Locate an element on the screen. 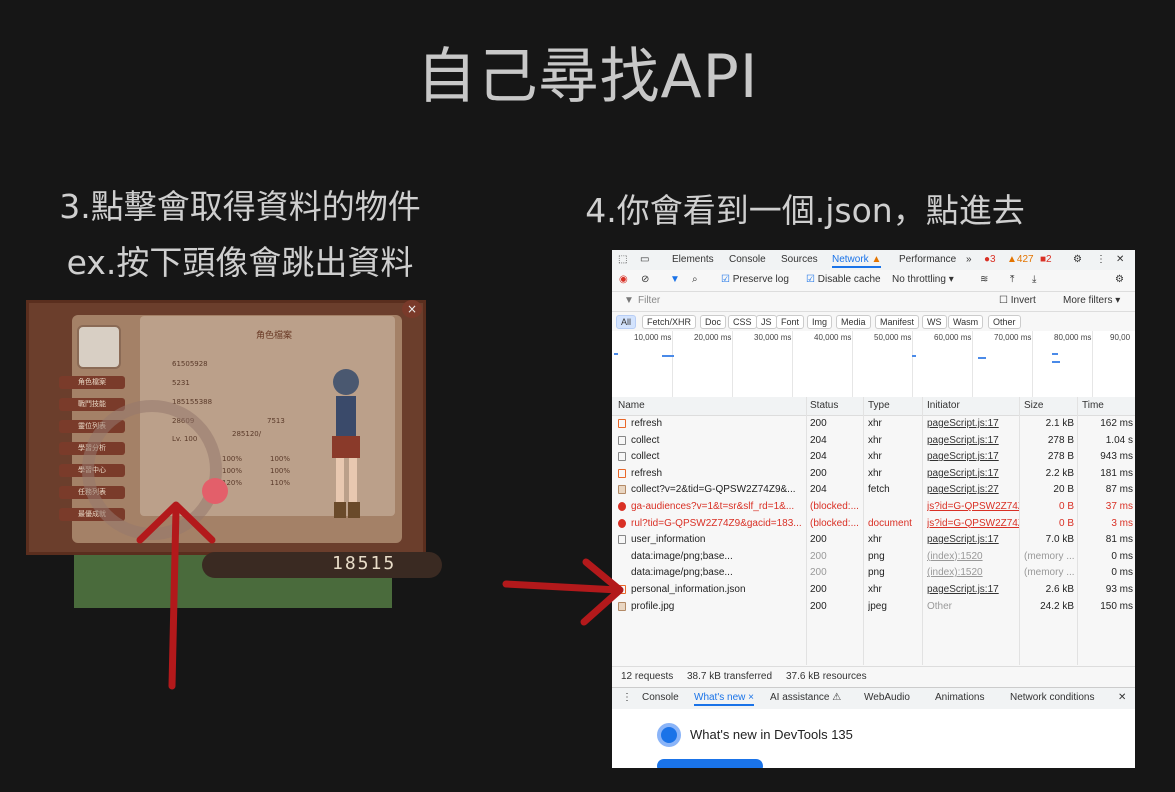  up-arrow-annotation is located at coordinates (176, 595).